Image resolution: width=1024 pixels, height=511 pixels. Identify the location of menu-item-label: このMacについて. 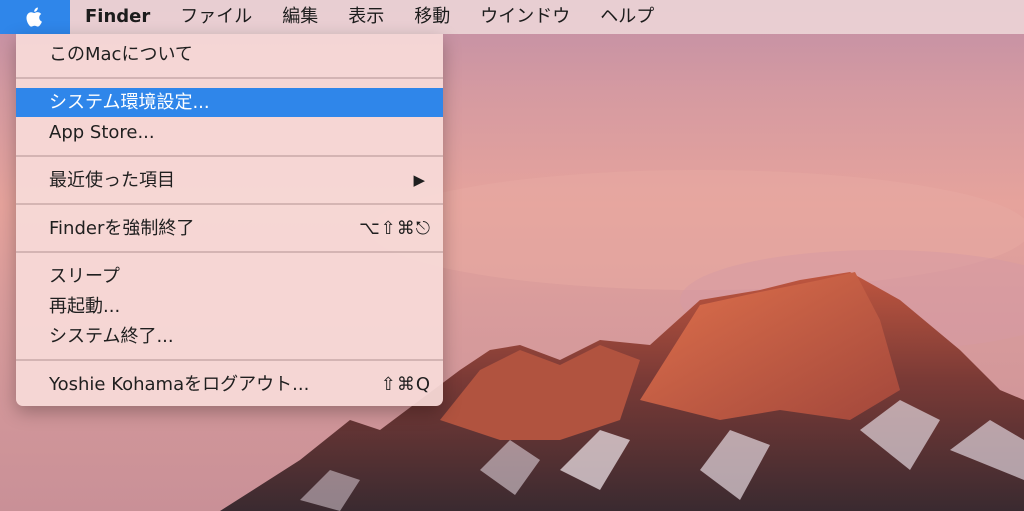
(121, 54).